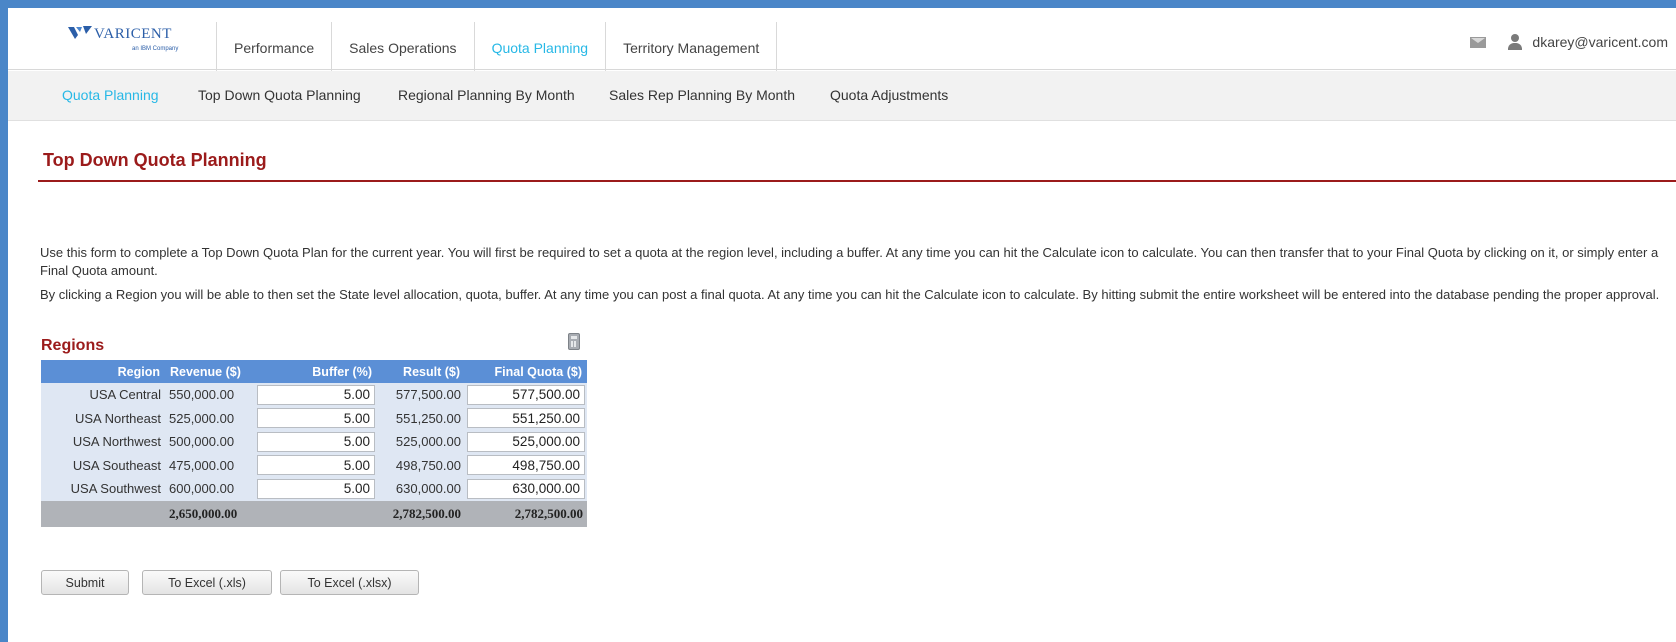 Image resolution: width=1676 pixels, height=642 pixels. What do you see at coordinates (421, 513) in the screenshot?
I see `total-result: 2,782,500.00` at bounding box center [421, 513].